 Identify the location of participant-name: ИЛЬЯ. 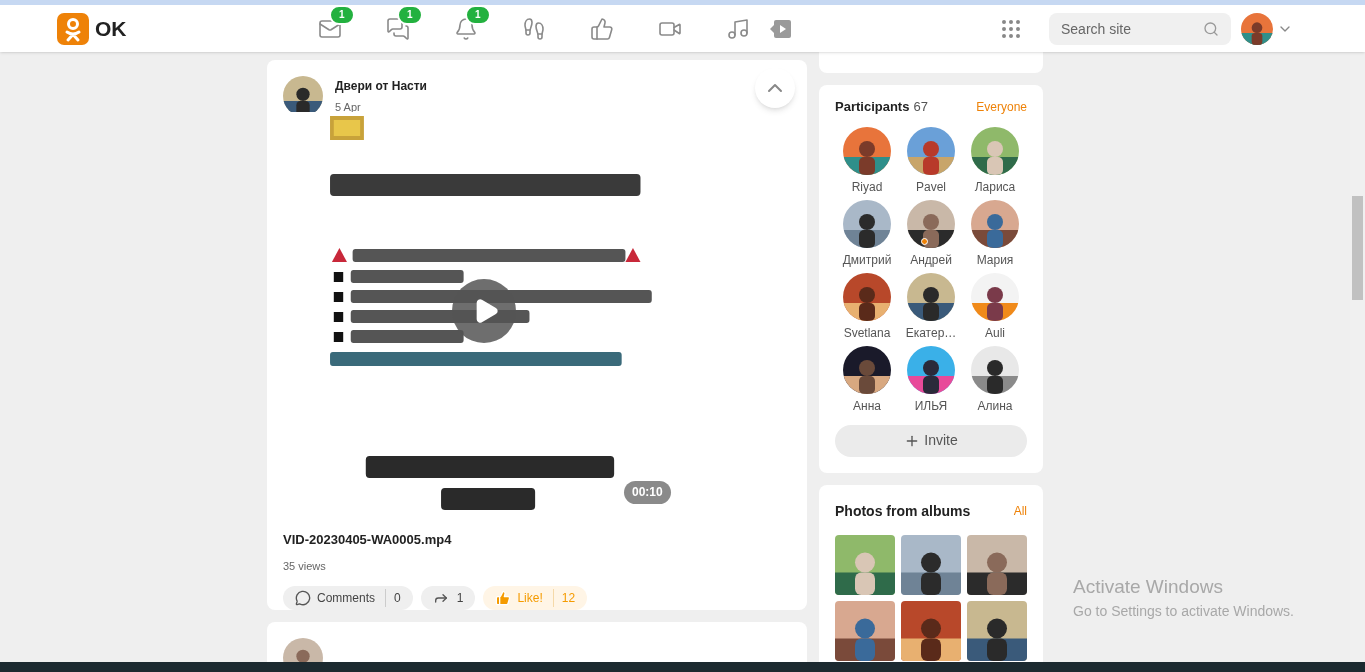
(931, 405).